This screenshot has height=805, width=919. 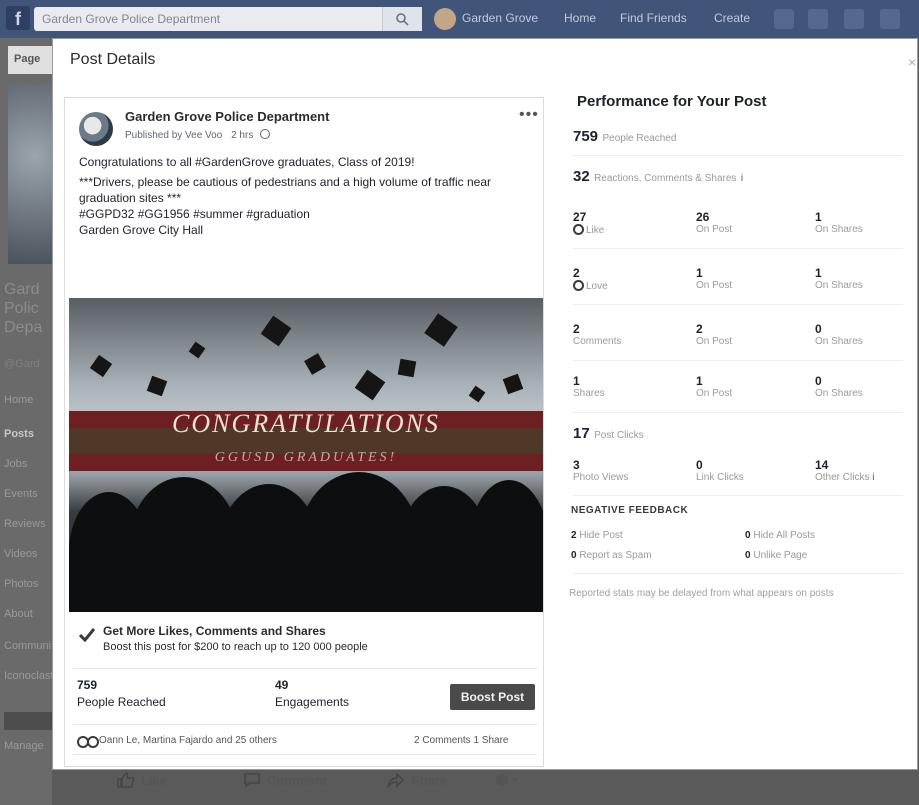 What do you see at coordinates (18, 18) in the screenshot?
I see `facebook-logo-icon: f` at bounding box center [18, 18].